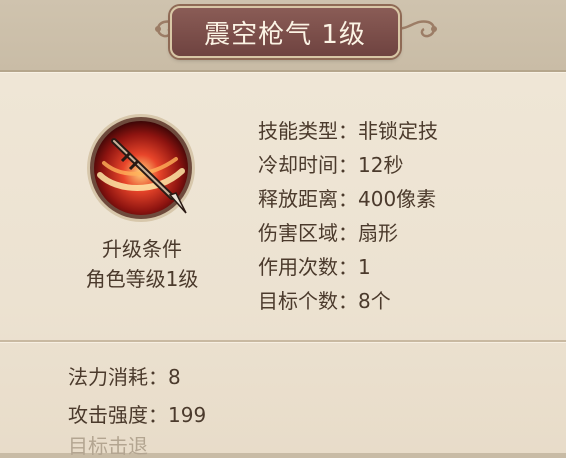 The height and width of the screenshot is (458, 566). Describe the element at coordinates (283, 341) in the screenshot. I see `section-divider` at that location.